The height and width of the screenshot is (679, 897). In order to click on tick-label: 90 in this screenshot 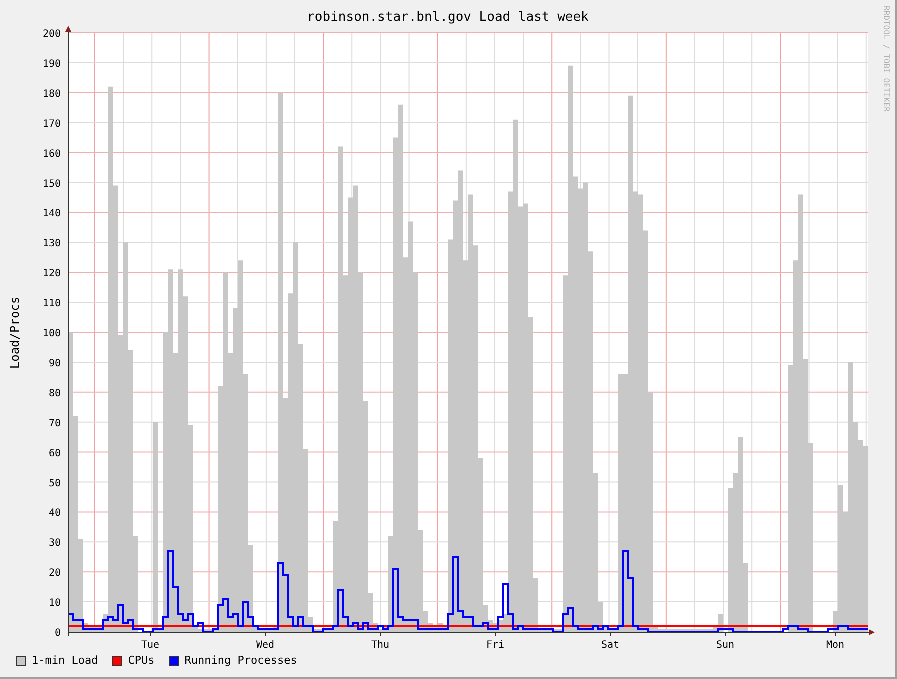, I will do `click(54, 364)`.